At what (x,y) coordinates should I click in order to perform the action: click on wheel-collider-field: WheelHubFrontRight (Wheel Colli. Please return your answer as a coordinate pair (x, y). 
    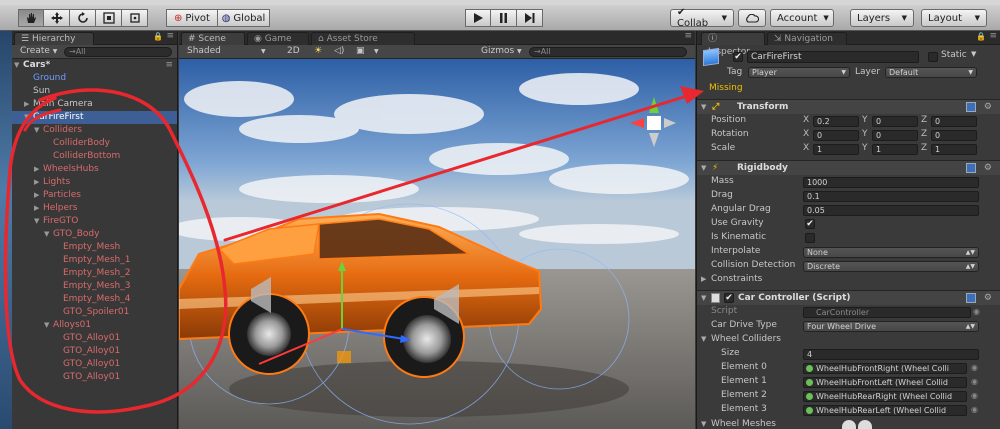
    Looking at the image, I should click on (885, 368).